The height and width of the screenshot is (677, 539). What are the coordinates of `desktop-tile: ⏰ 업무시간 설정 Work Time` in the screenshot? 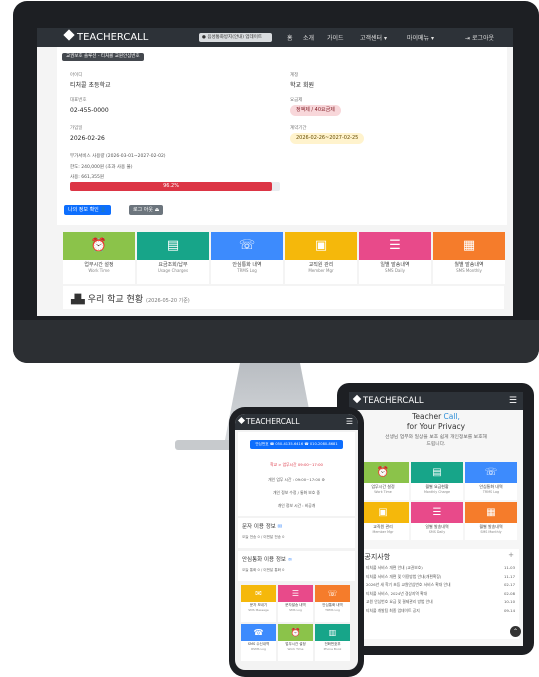 It's located at (99, 258).